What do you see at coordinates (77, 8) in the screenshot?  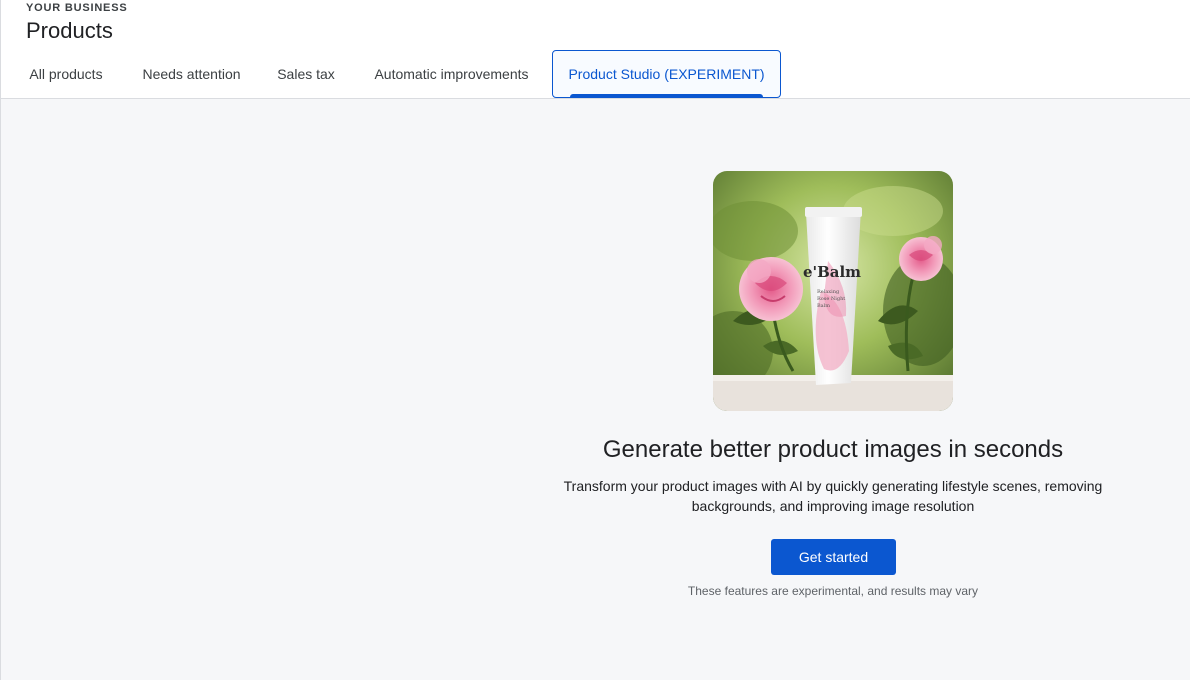 I see `section-eyebrow: YOUR BUSINESS` at bounding box center [77, 8].